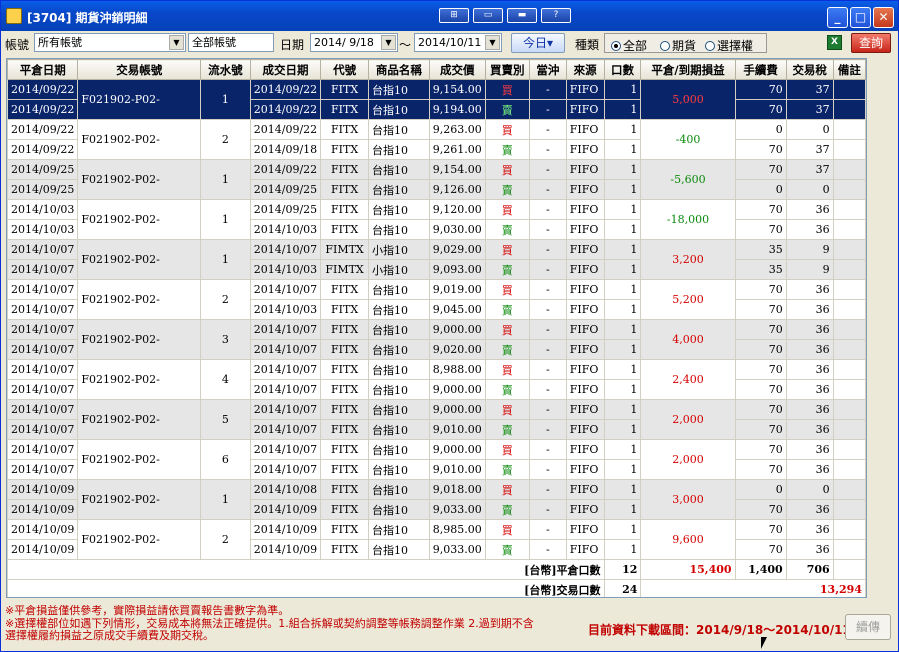 This screenshot has width=899, height=652. Describe the element at coordinates (285, 349) in the screenshot. I see `trade-date-cell: 2014/10/07` at that location.